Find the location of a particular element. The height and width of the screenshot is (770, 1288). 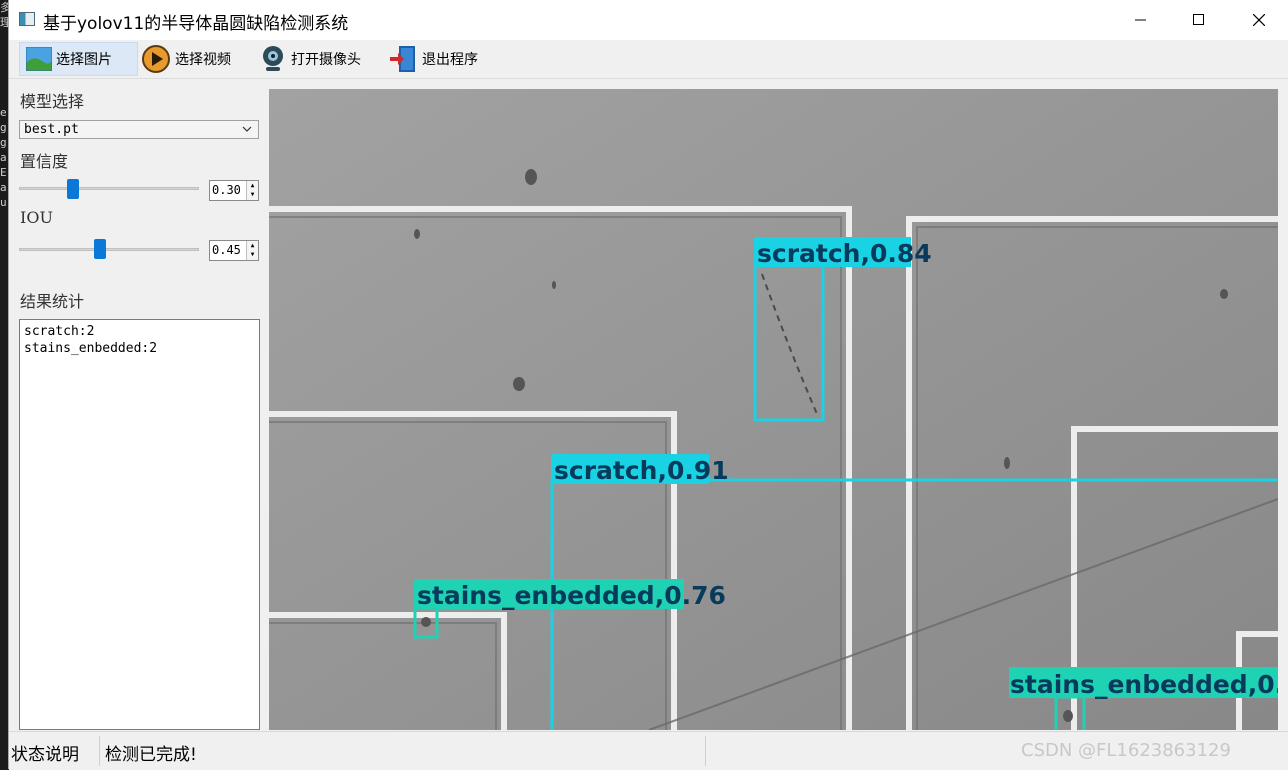

confidence-value: 0.30 is located at coordinates (226, 190).